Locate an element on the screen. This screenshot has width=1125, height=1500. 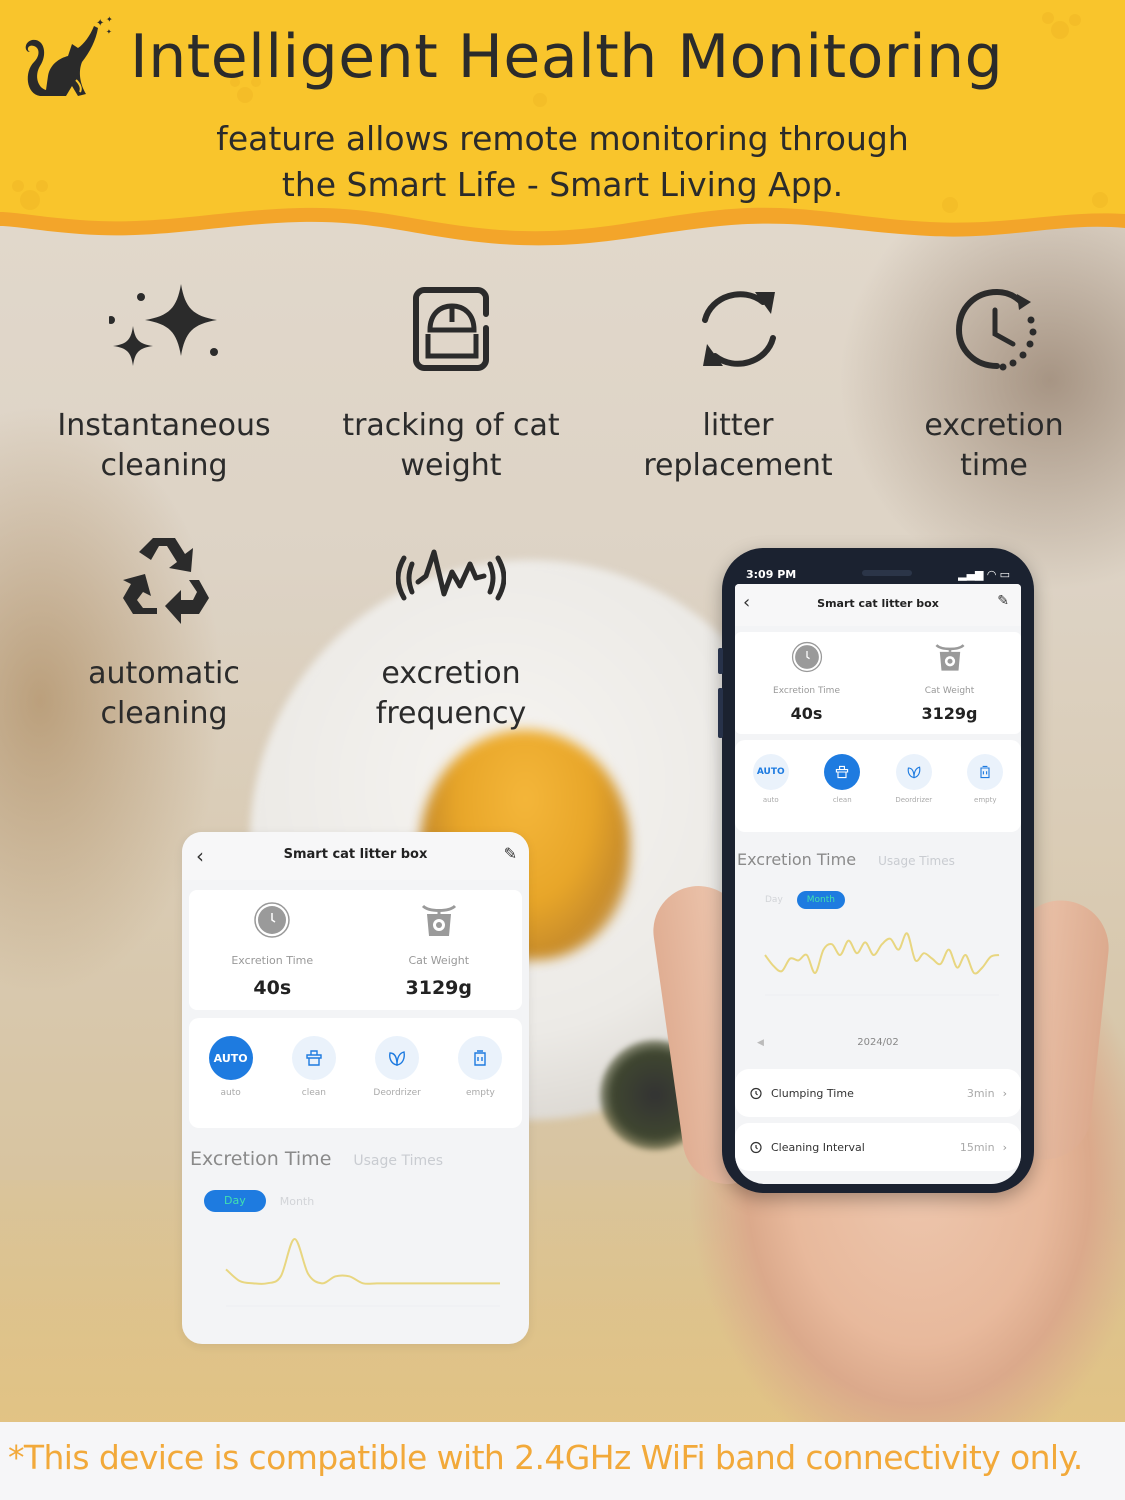
previous-month-icon: ◀ is located at coordinates (760, 1043).